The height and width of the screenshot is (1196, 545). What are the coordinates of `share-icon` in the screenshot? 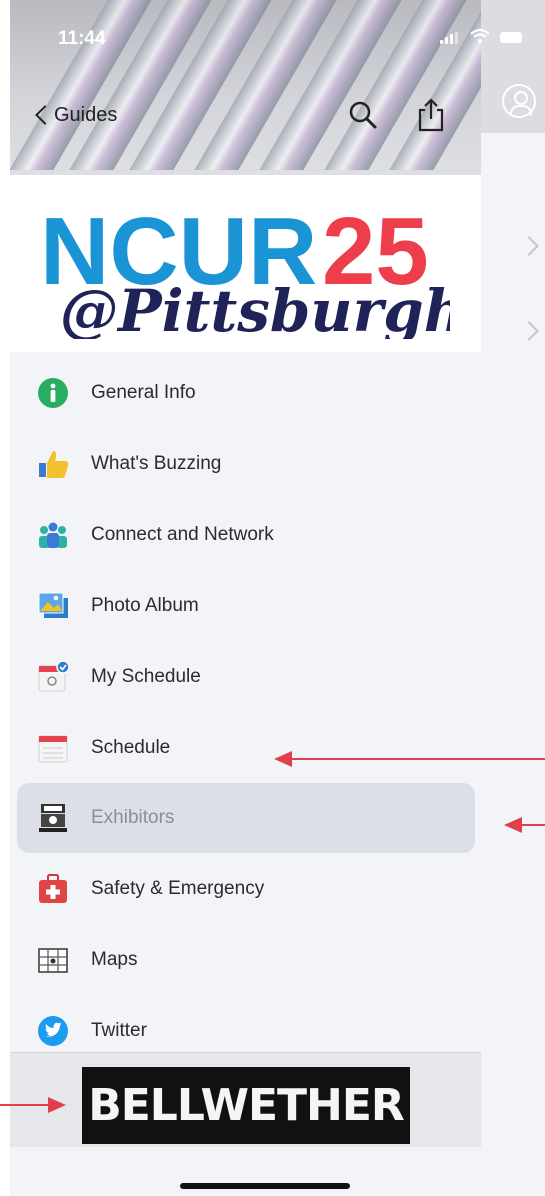 It's located at (431, 115).